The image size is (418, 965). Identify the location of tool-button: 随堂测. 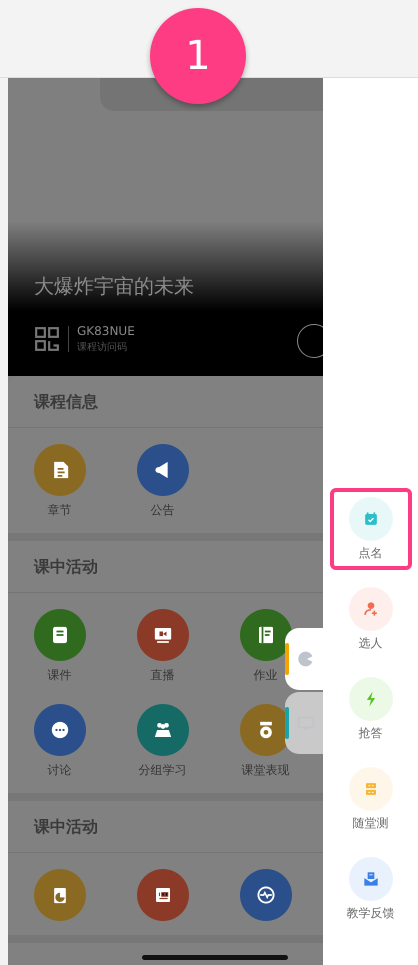
(371, 799).